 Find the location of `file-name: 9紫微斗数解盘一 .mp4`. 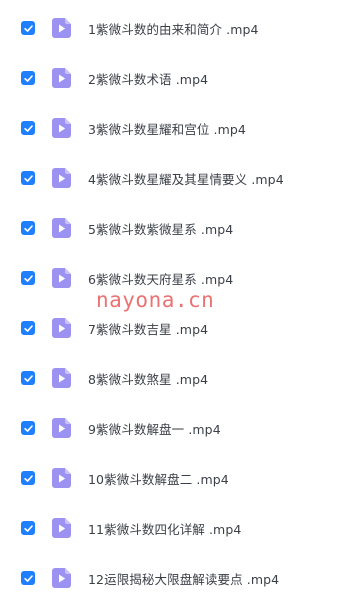

file-name: 9紫微斗数解盘一 .mp4 is located at coordinates (154, 428).